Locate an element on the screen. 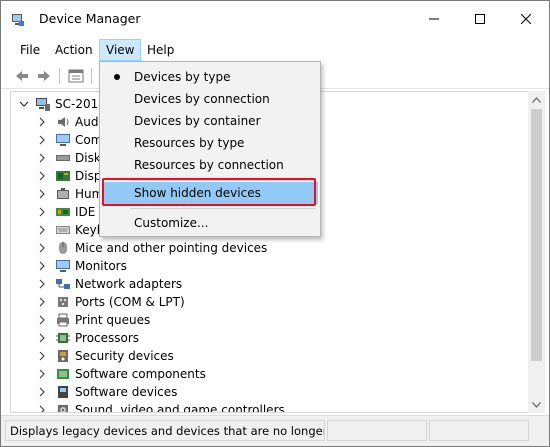 Image resolution: width=550 pixels, height=447 pixels. menu-action: Action is located at coordinates (74, 50).